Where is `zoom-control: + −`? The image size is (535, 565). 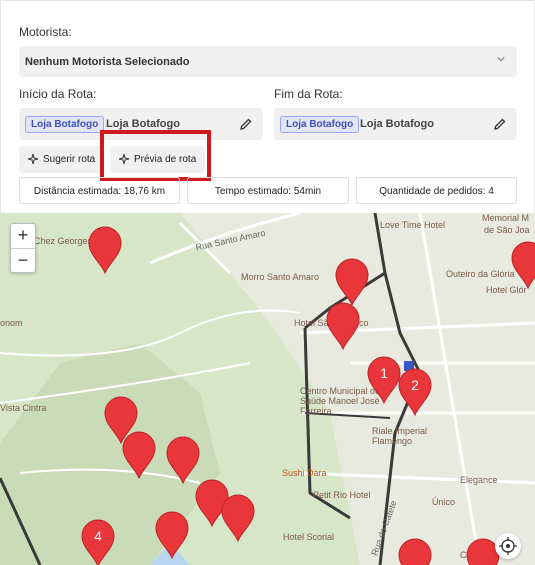
zoom-control: + − is located at coordinates (23, 248).